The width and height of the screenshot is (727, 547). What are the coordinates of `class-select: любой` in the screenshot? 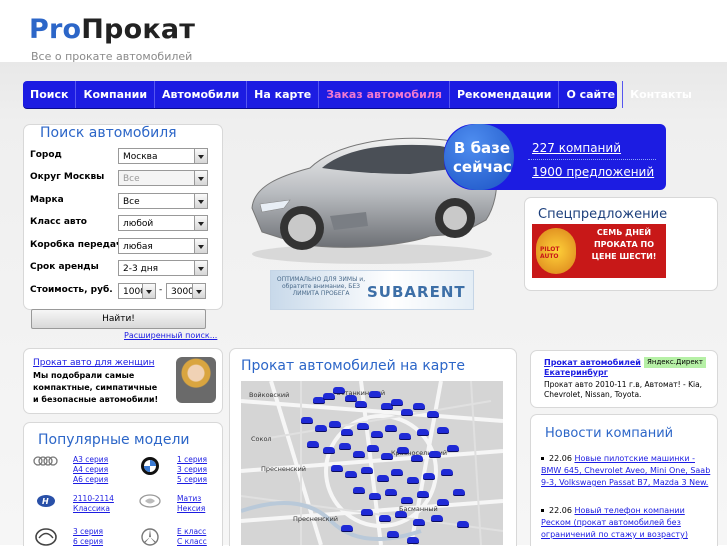 It's located at (163, 223).